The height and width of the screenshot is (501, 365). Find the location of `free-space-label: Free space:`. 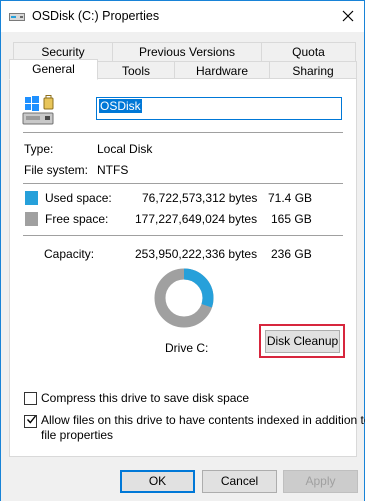

free-space-label: Free space: is located at coordinates (77, 219).